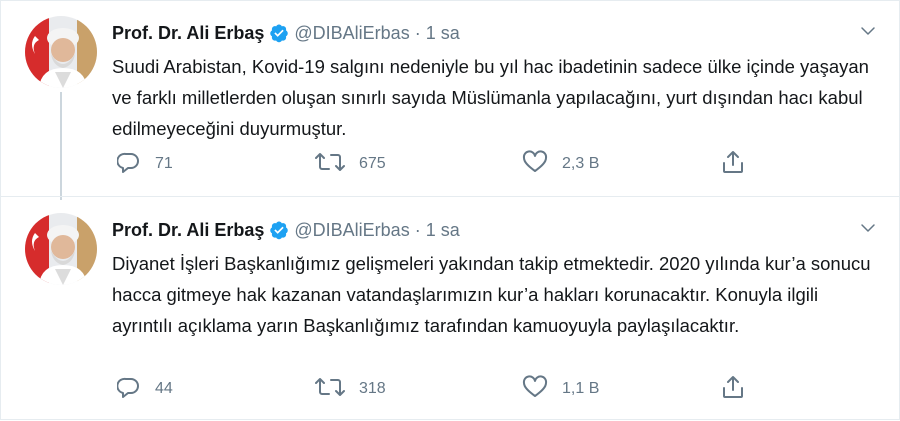 This screenshot has height=421, width=900. Describe the element at coordinates (164, 388) in the screenshot. I see `reply-count: 44` at that location.